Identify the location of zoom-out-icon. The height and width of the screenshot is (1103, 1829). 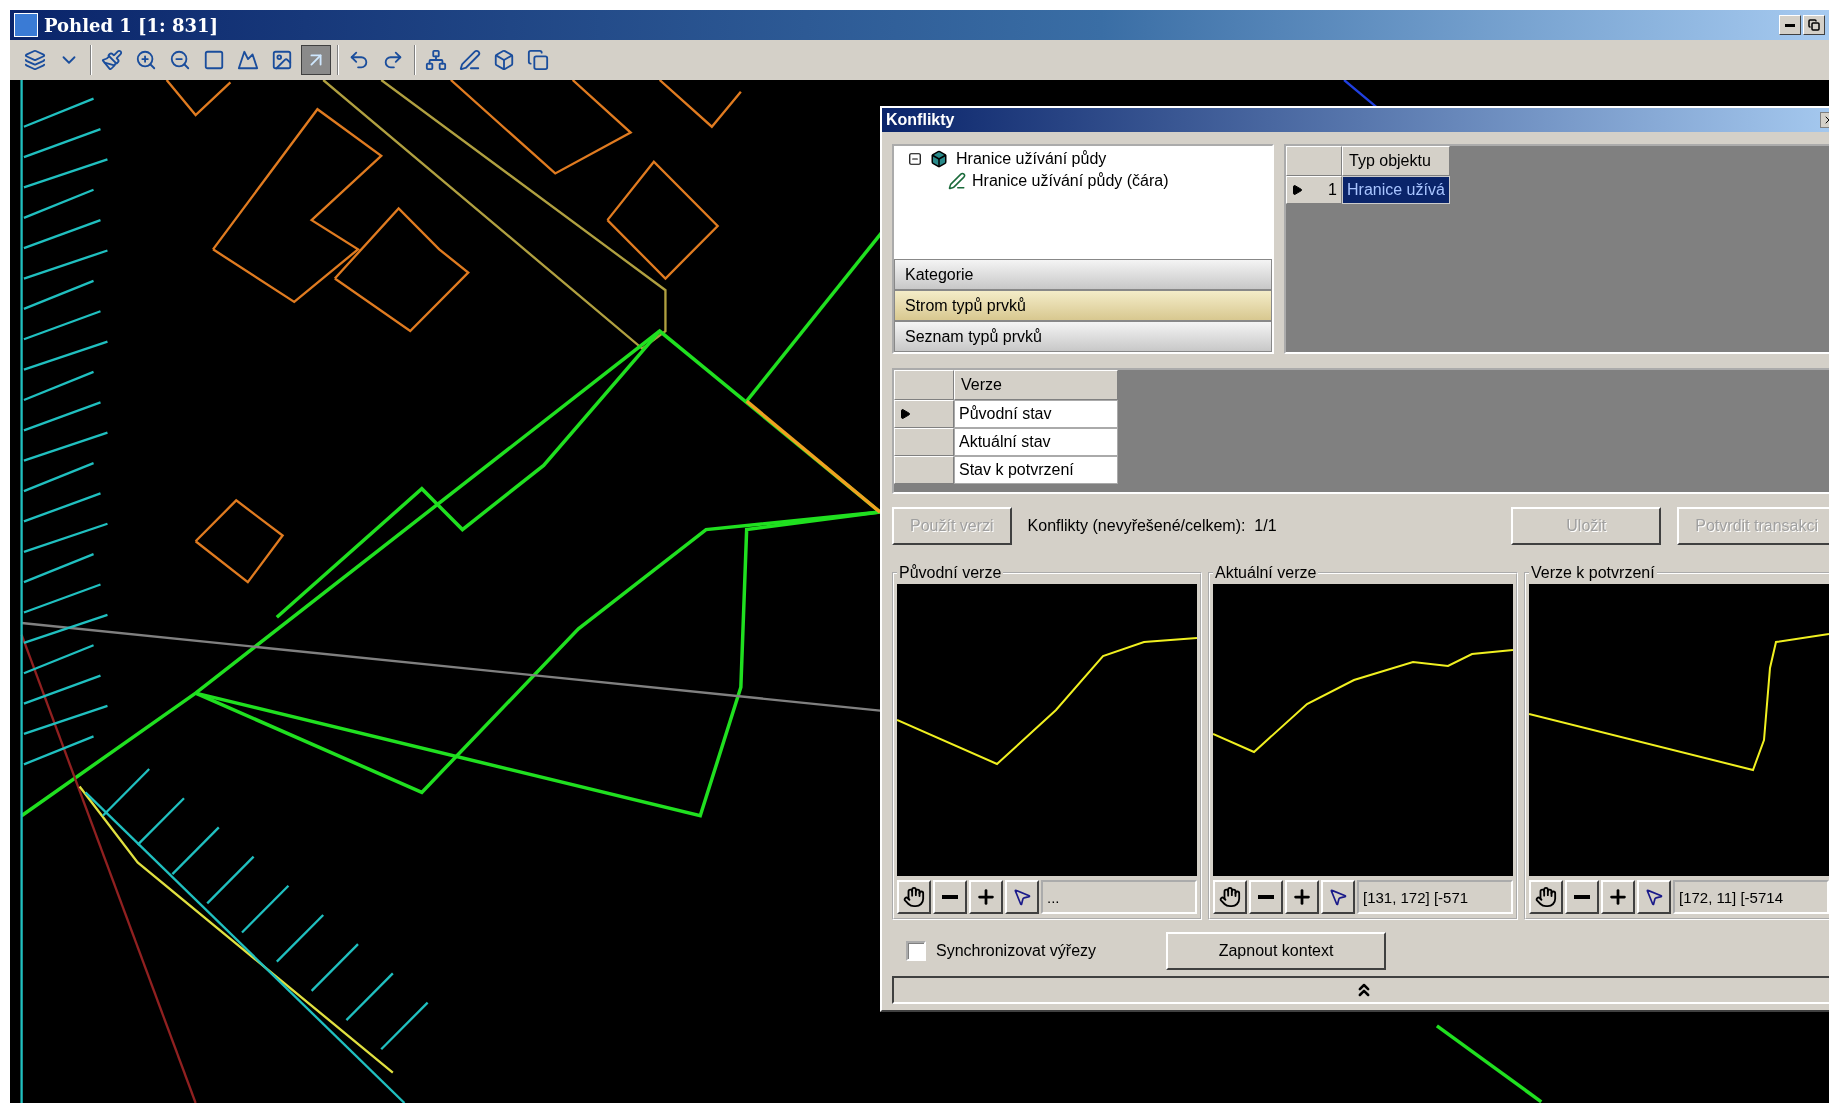
(180, 60).